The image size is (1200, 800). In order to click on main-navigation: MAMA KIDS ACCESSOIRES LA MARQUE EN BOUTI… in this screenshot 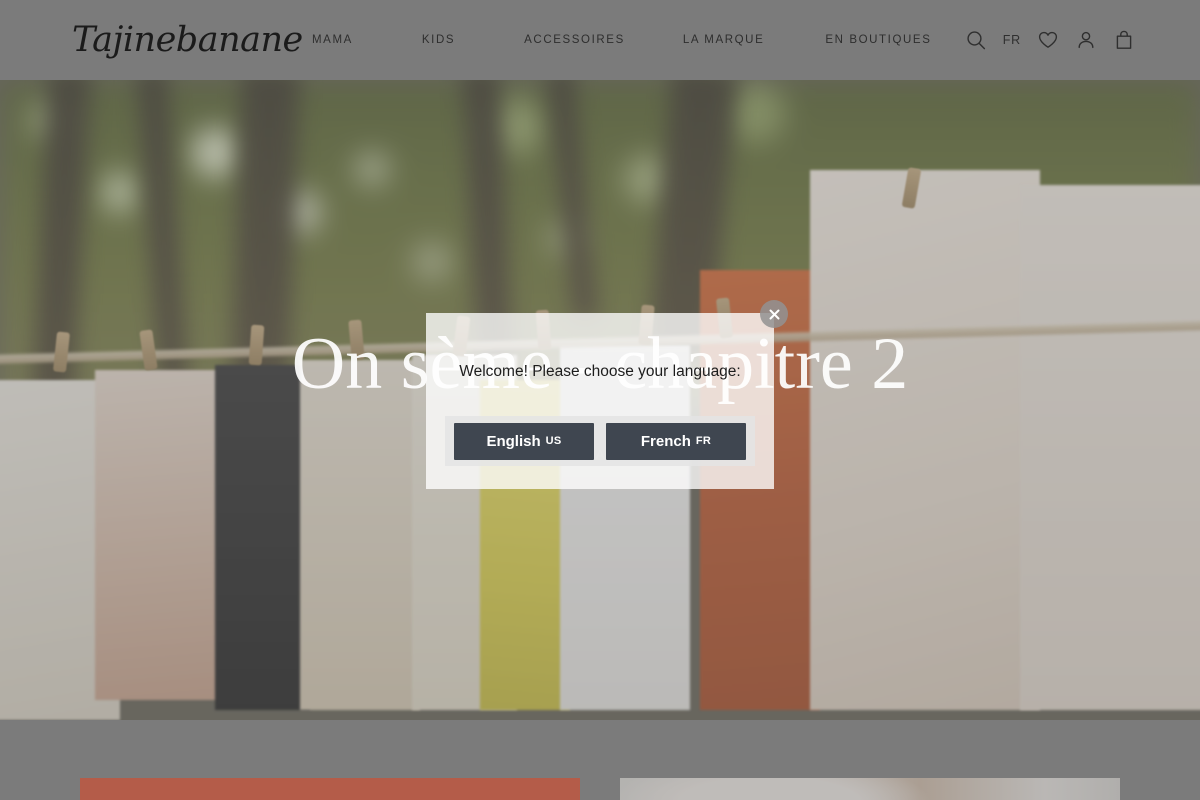, I will do `click(621, 40)`.